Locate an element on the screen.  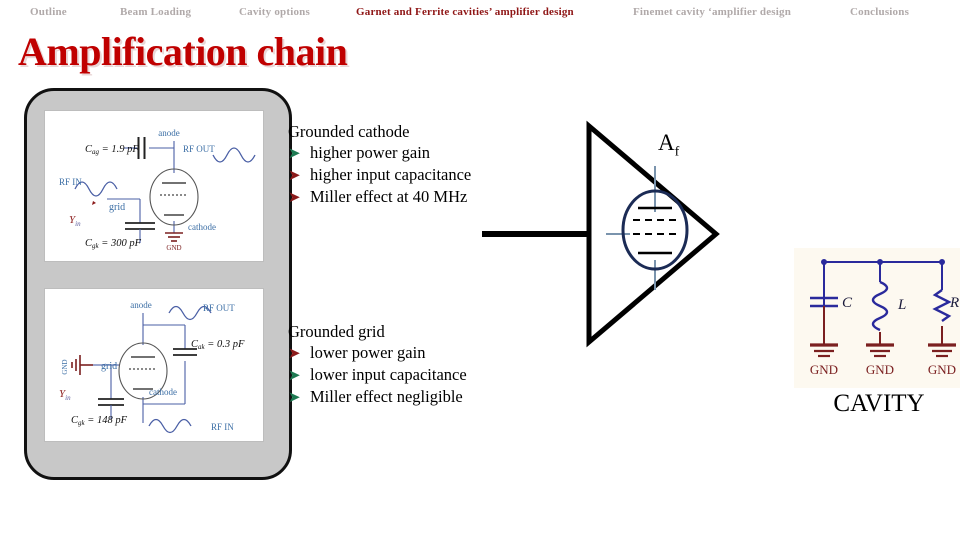
diagram1-label-cag: Cag = 1.9 pF is located at coordinates (112, 150).